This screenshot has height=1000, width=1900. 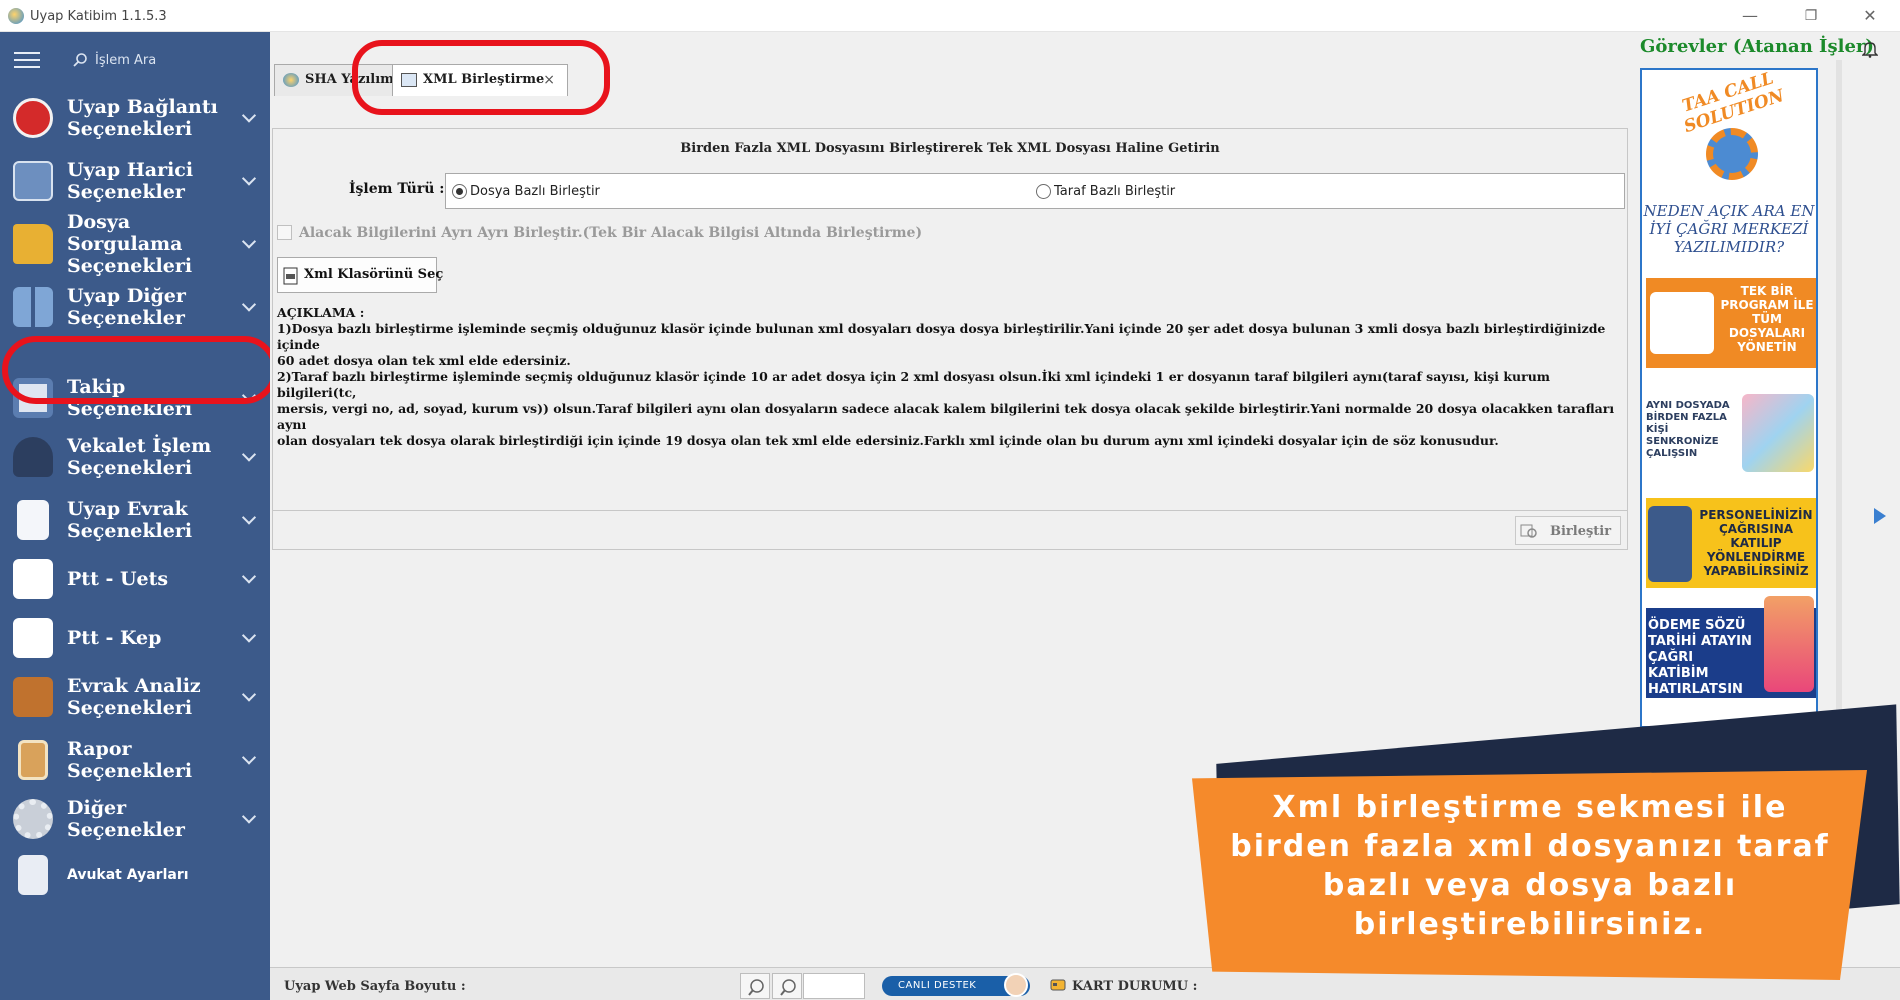 What do you see at coordinates (1528, 531) in the screenshot?
I see `merge-icon` at bounding box center [1528, 531].